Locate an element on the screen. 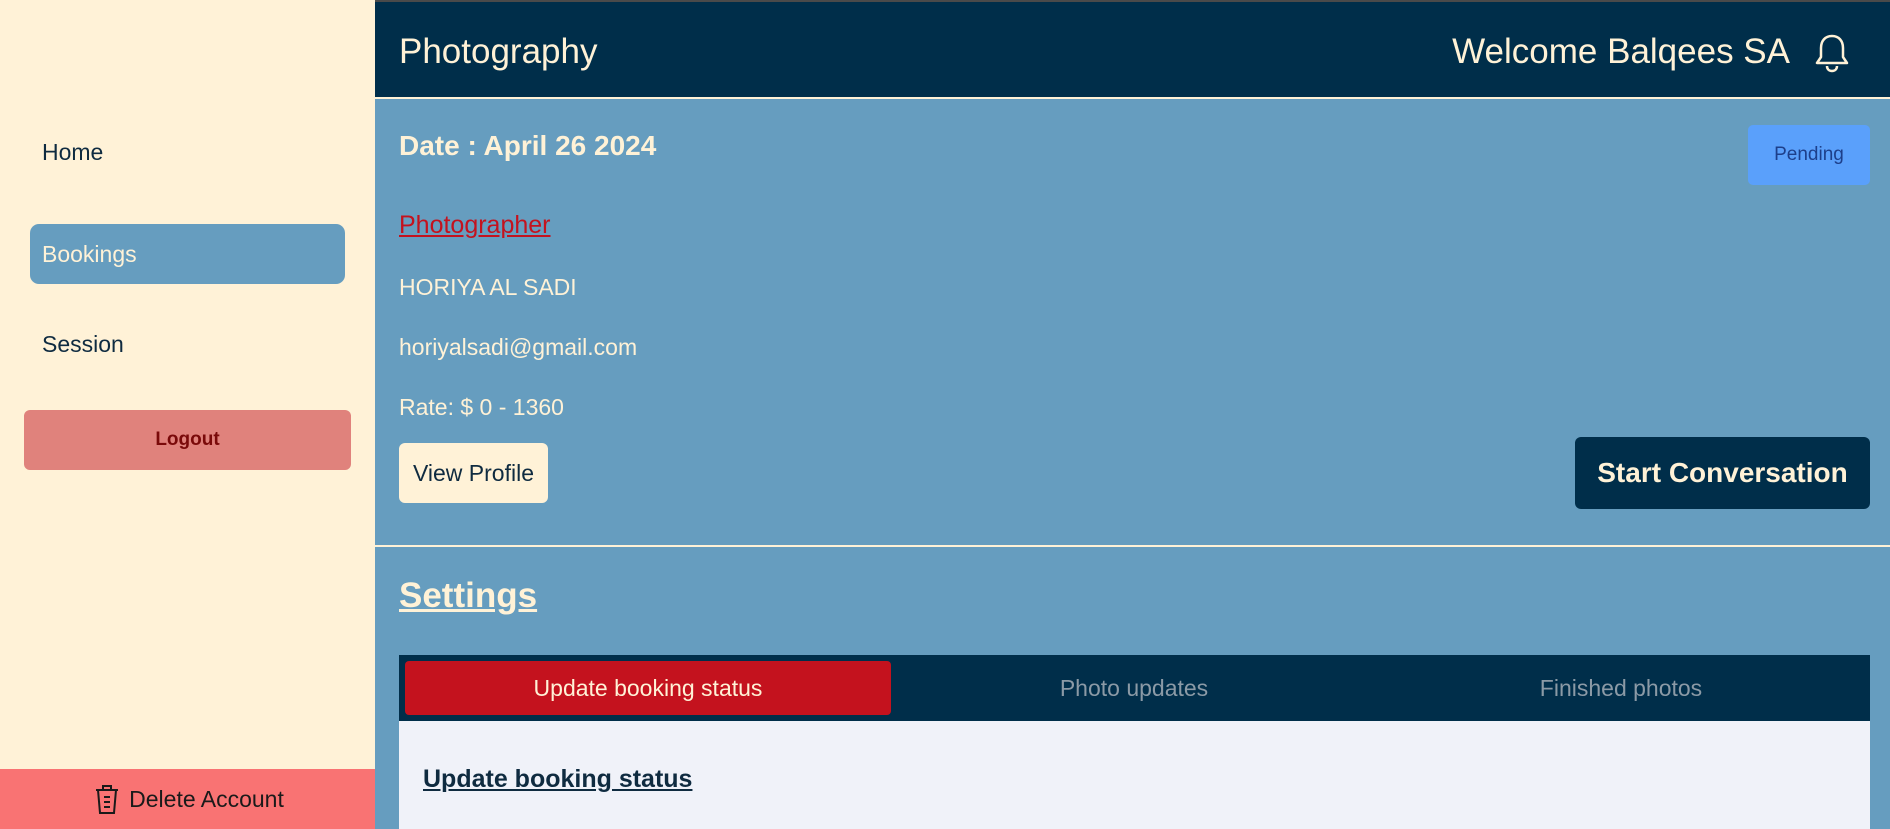 This screenshot has width=1890, height=829. settings-title: Settings is located at coordinates (468, 595).